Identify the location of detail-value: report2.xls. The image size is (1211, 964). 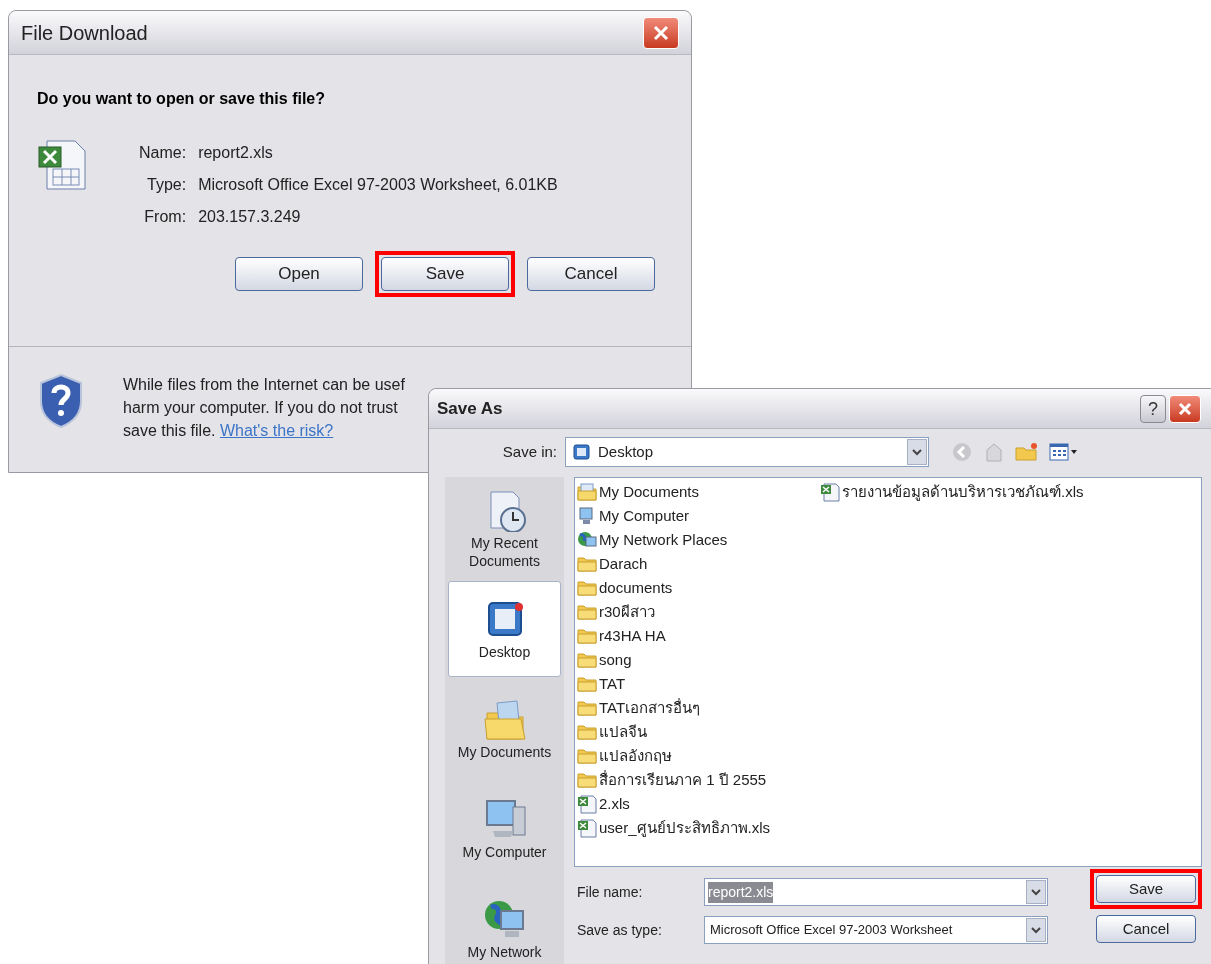
(236, 153).